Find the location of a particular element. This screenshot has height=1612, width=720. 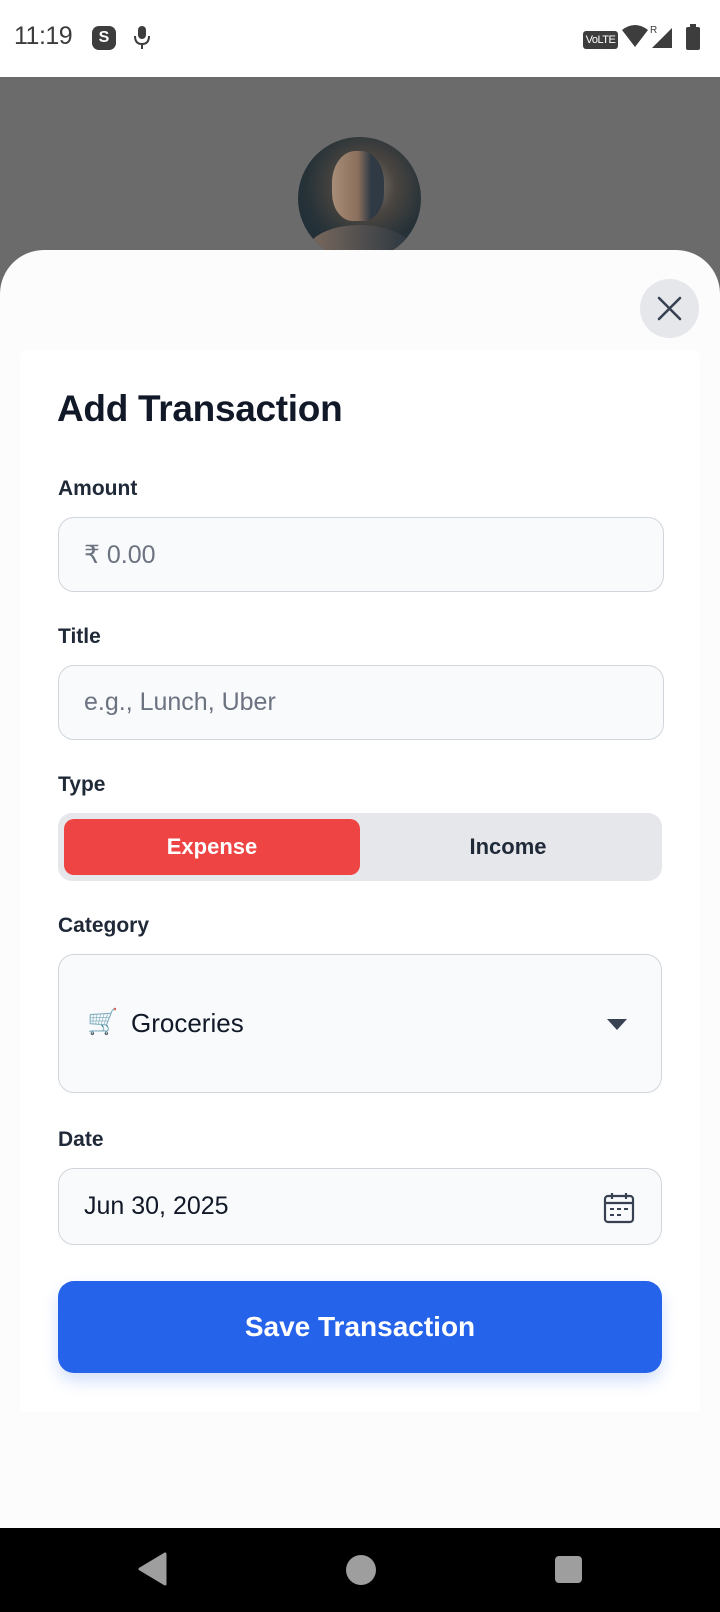

page-title: Add Transaction is located at coordinates (200, 408).